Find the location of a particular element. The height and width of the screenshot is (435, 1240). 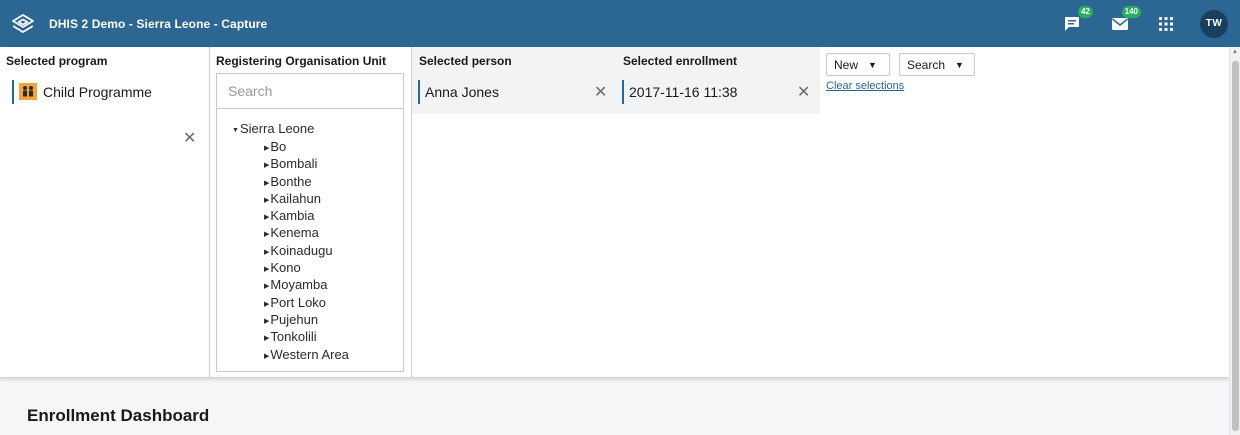

person-column-title: Selected person is located at coordinates (465, 61).